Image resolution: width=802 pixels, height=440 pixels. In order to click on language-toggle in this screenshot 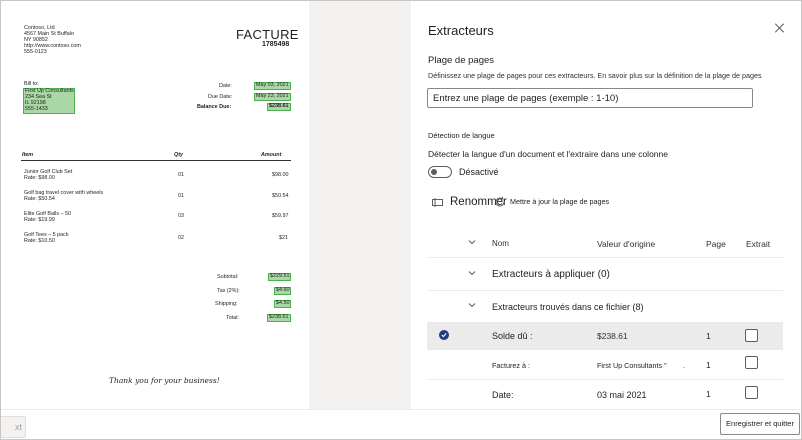, I will do `click(440, 172)`.